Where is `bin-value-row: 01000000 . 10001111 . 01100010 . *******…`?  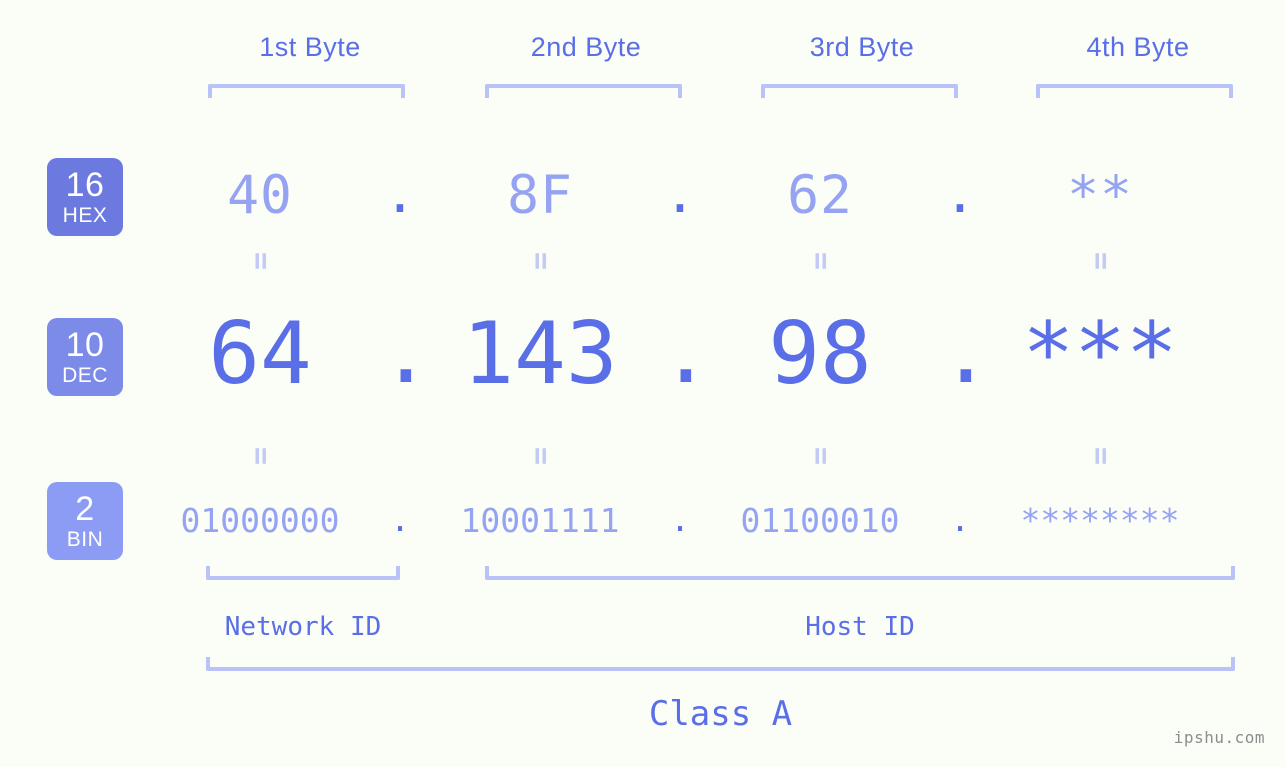
bin-value-row: 01000000 . 10001111 . 01100010 . *******… is located at coordinates (697, 520).